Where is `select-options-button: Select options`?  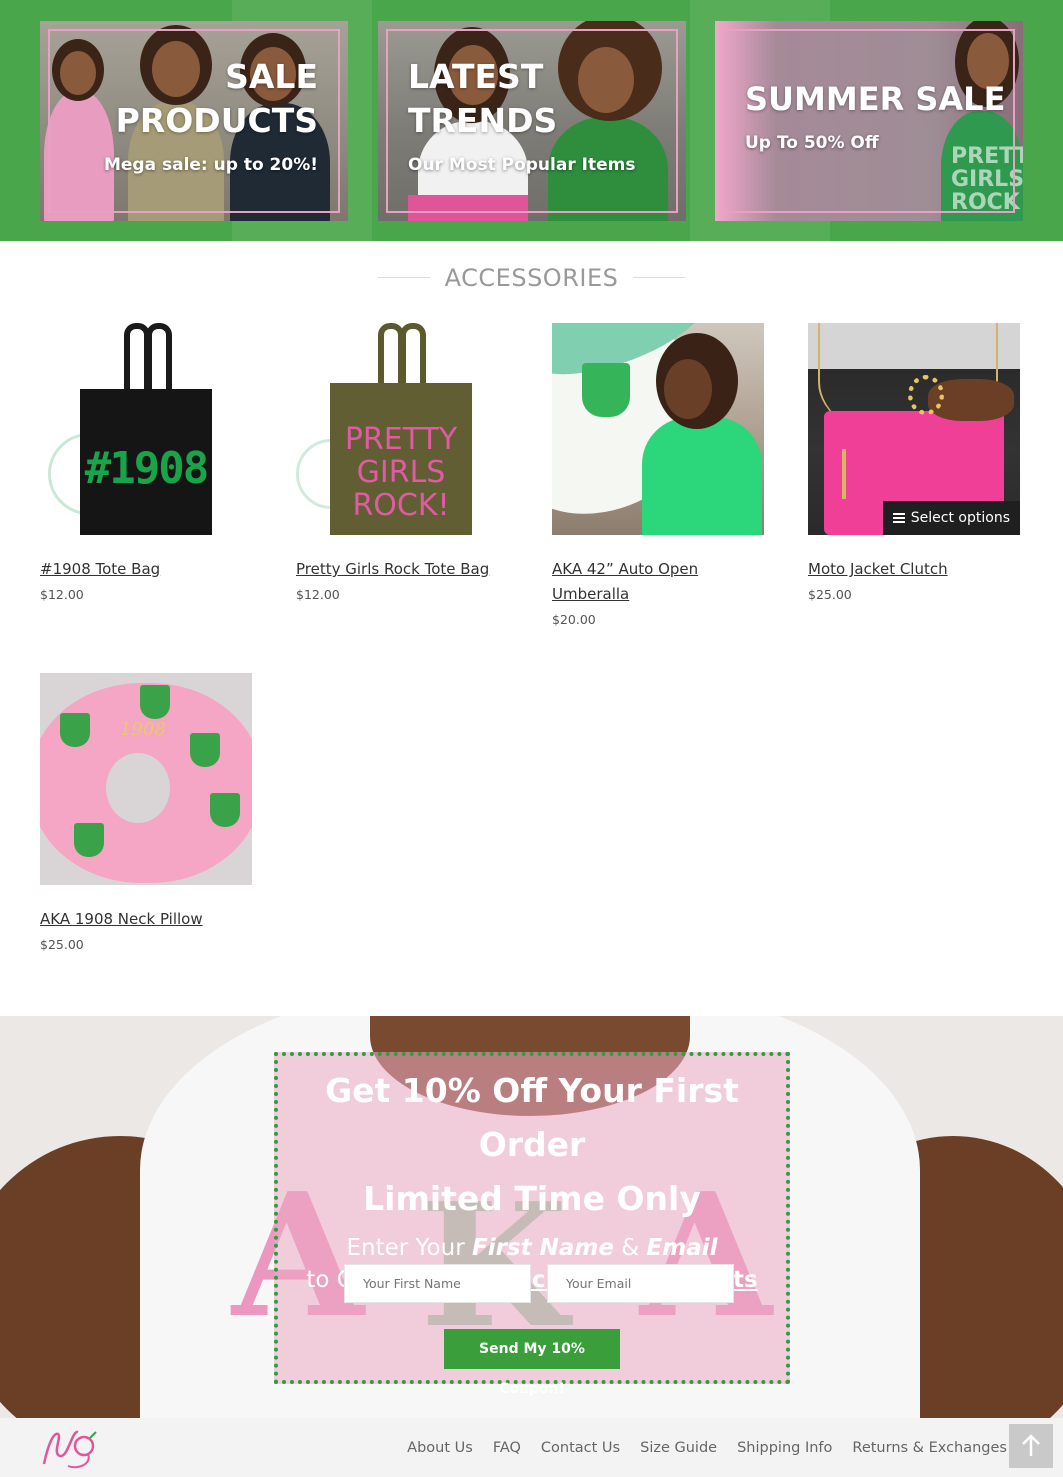 select-options-button: Select options is located at coordinates (951, 518).